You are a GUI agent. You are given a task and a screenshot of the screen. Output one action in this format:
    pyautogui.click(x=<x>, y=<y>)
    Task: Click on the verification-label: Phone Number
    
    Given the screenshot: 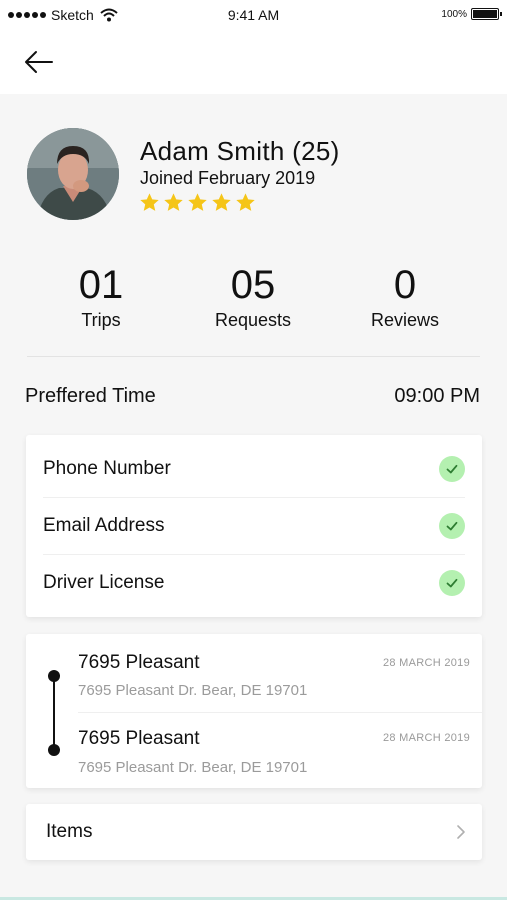 What is the action you would take?
    pyautogui.click(x=107, y=468)
    